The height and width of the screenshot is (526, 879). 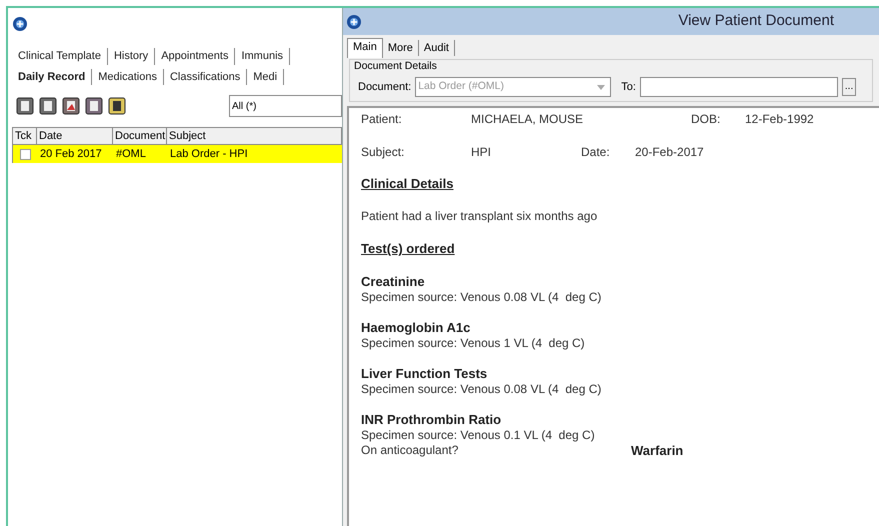 I want to click on tab: Appointments, so click(x=195, y=56).